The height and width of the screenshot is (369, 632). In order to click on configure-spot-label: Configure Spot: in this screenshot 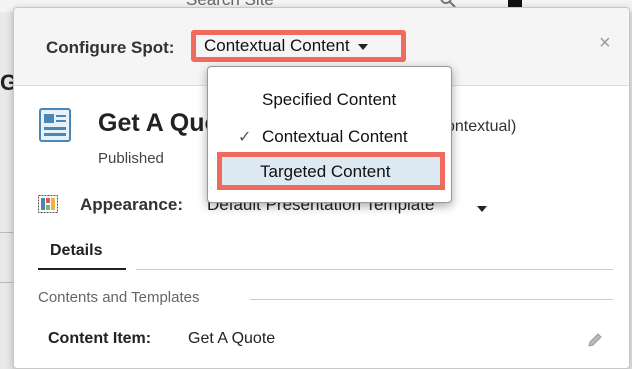, I will do `click(110, 47)`.